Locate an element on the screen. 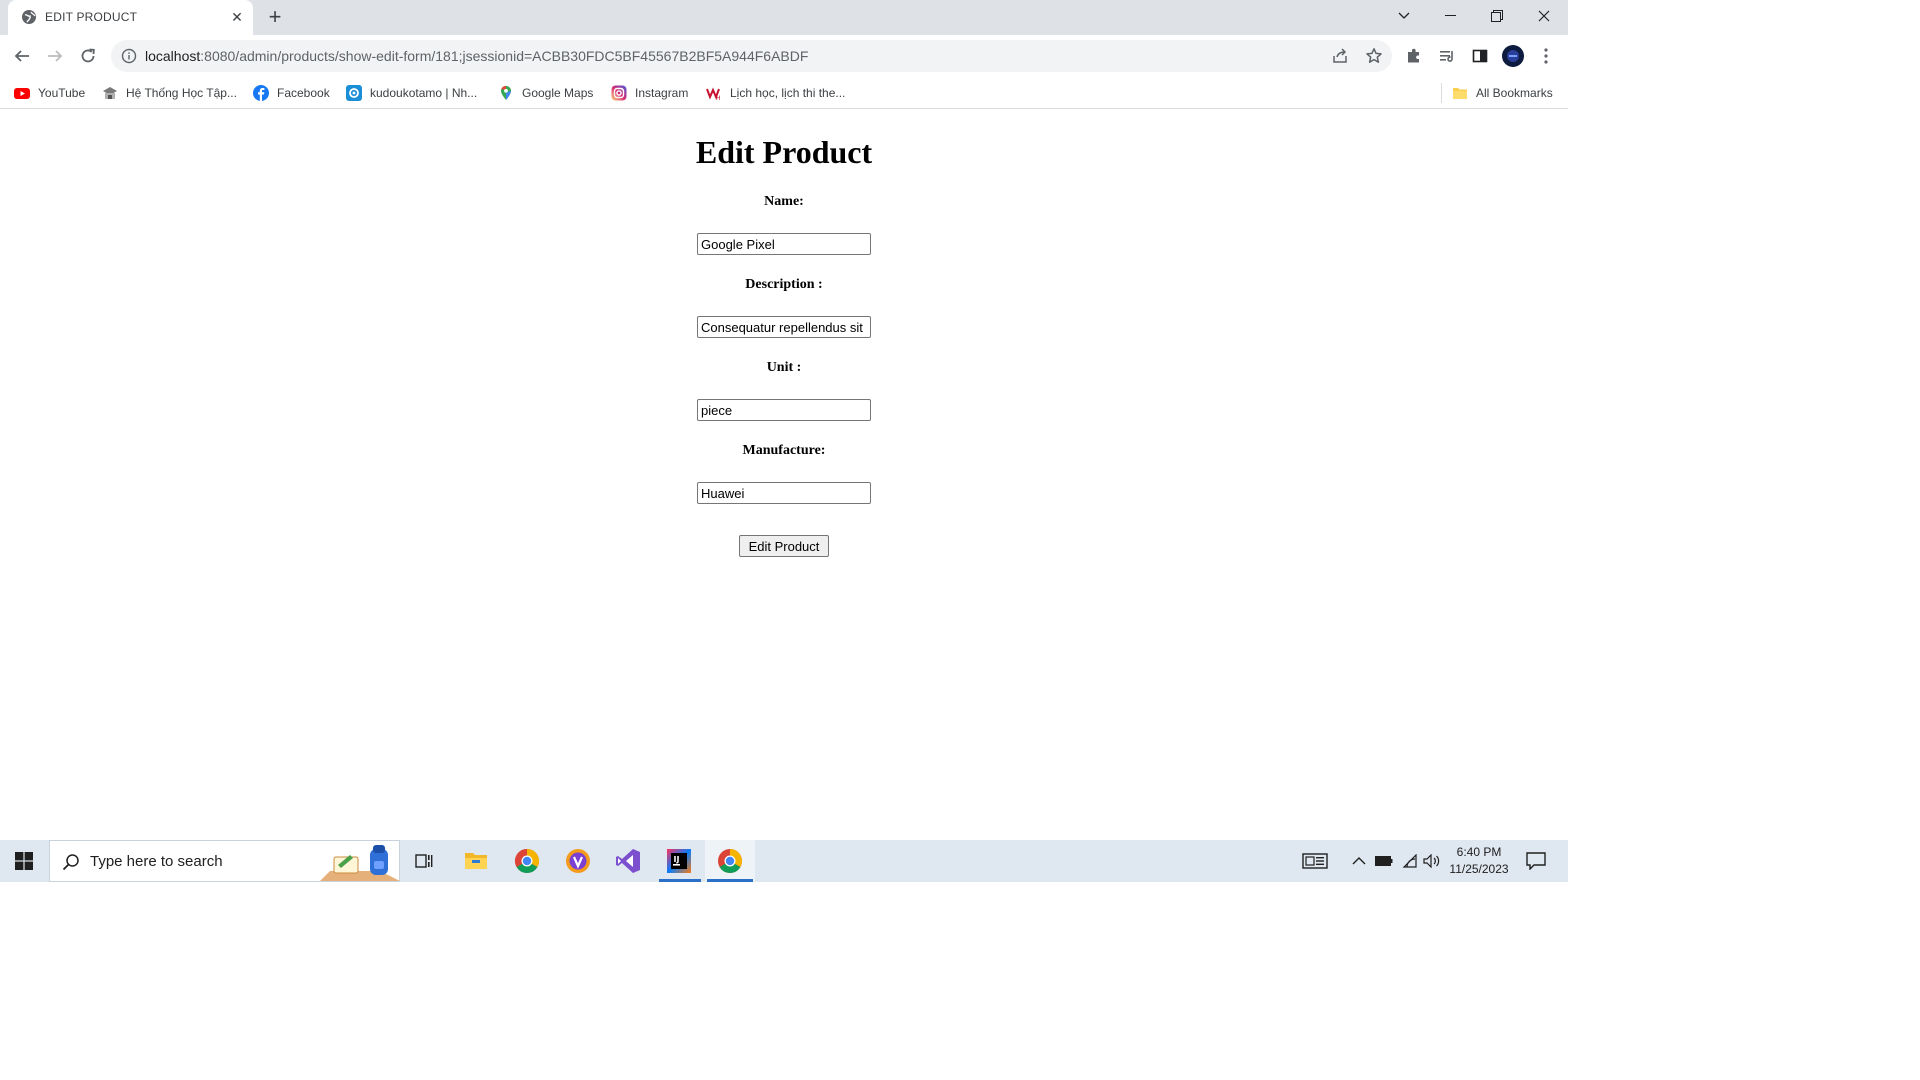 The image size is (1920, 1080). name-label: Name: is located at coordinates (784, 201).